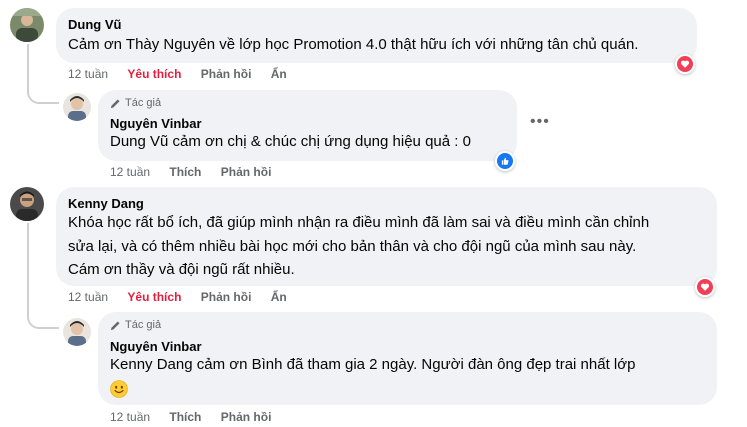 The width and height of the screenshot is (747, 427). Describe the element at coordinates (119, 389) in the screenshot. I see `smiling-face-emoji` at that location.